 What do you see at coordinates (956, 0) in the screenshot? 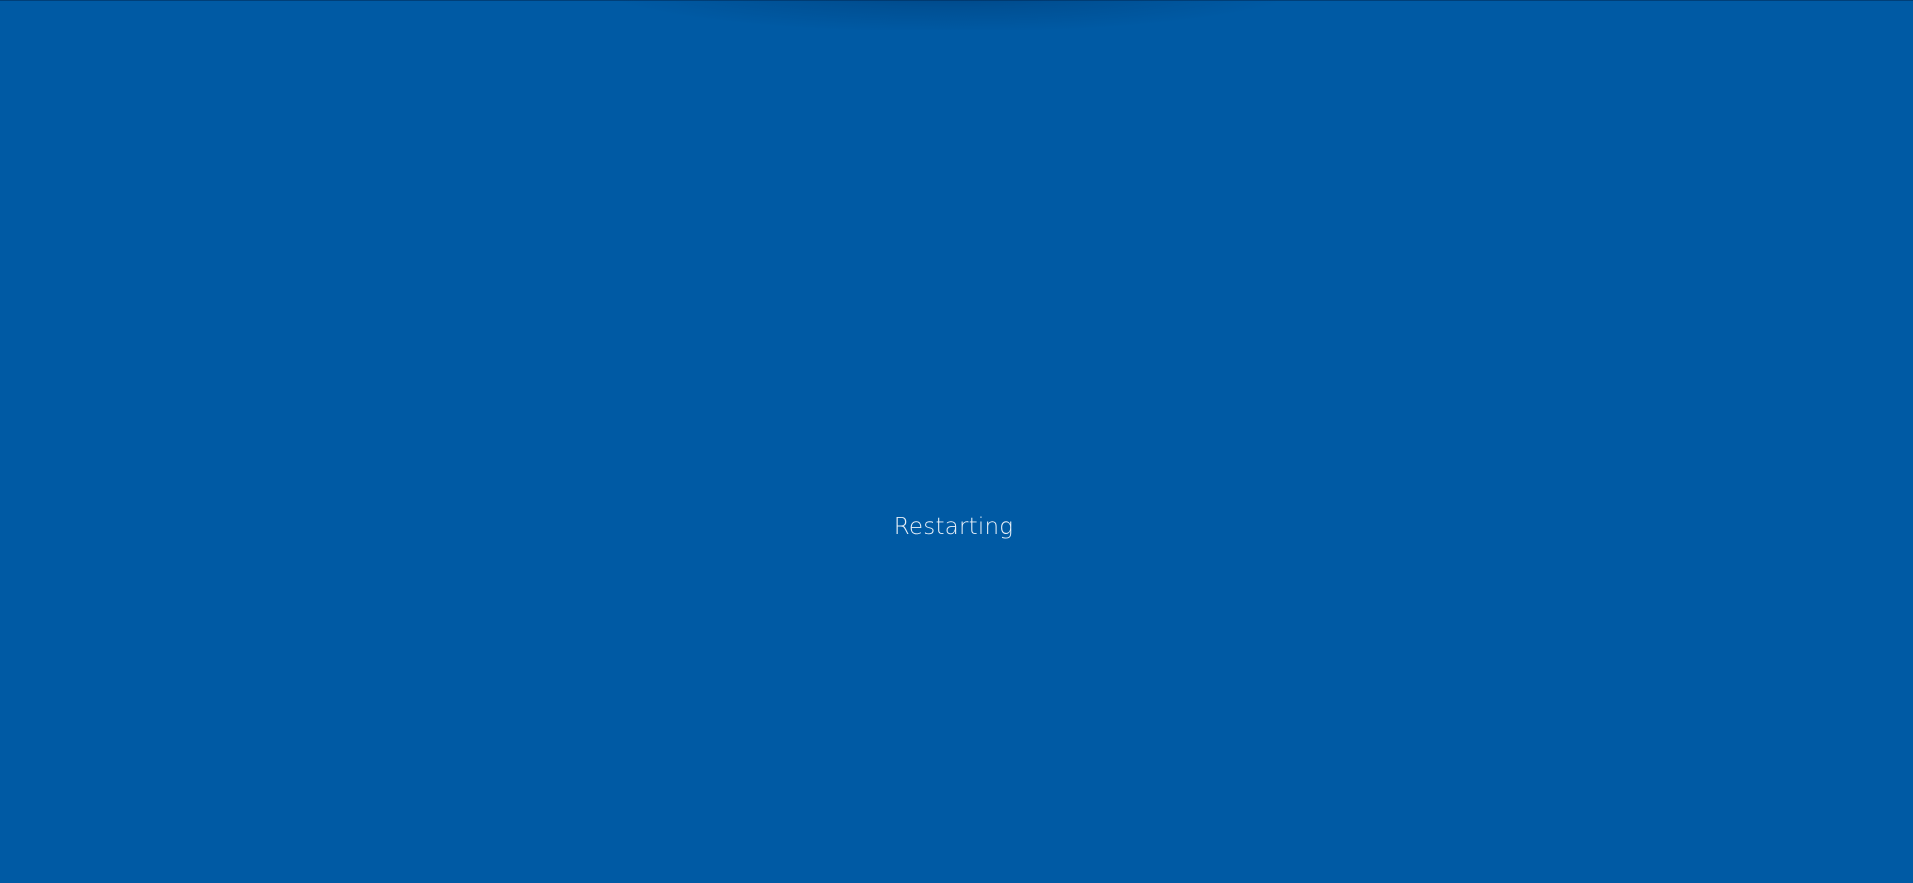
I see `top-edge-line` at bounding box center [956, 0].